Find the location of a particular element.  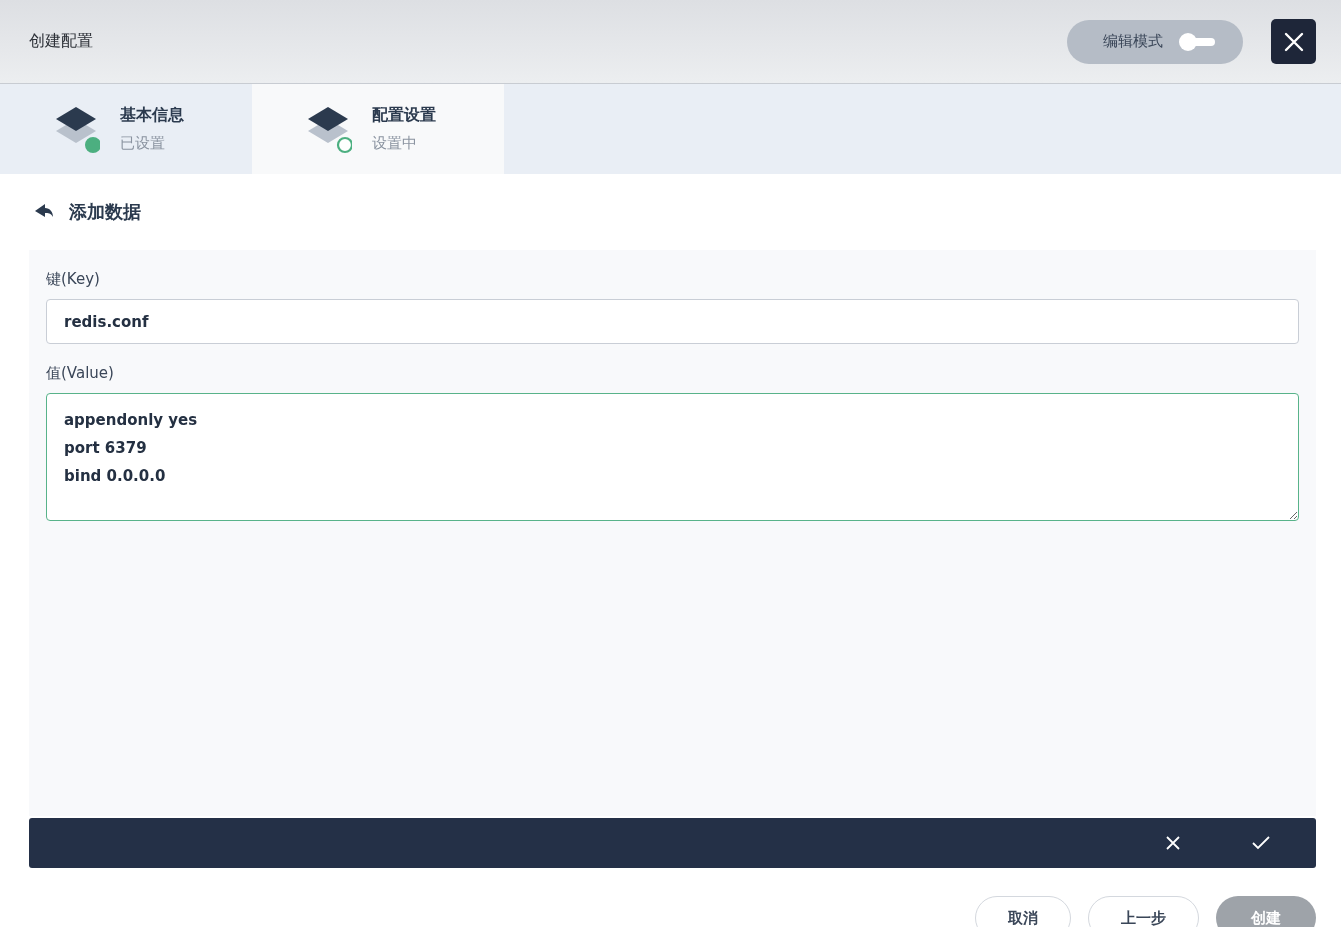

section-title: 添加数据 is located at coordinates (105, 212).